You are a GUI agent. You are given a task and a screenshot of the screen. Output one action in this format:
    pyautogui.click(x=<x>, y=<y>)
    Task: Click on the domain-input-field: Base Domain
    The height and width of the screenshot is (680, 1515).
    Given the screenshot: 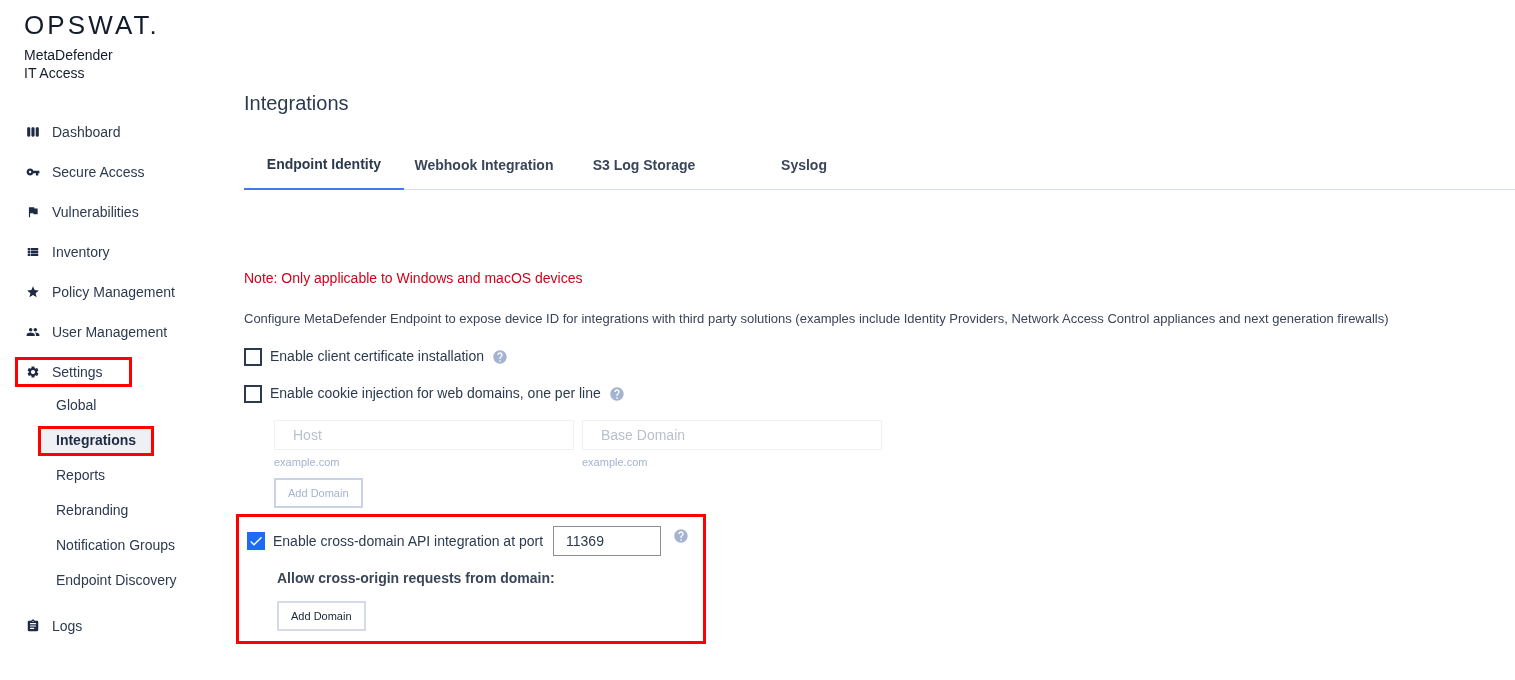 What is the action you would take?
    pyautogui.click(x=732, y=434)
    